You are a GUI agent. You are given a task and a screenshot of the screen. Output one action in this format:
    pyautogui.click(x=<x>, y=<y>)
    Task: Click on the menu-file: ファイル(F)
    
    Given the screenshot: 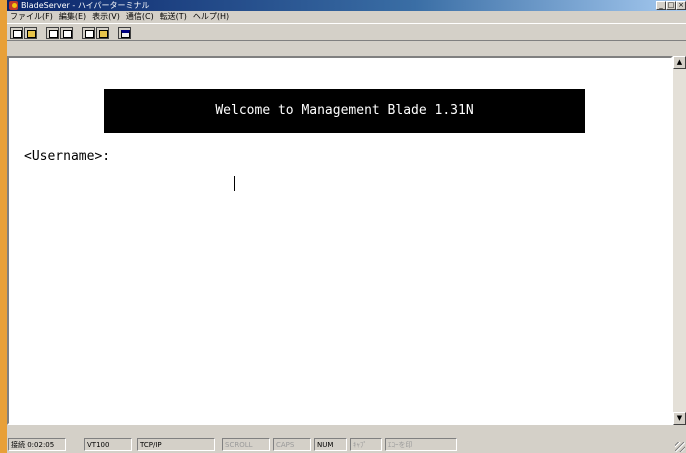 What is the action you would take?
    pyautogui.click(x=31, y=17)
    